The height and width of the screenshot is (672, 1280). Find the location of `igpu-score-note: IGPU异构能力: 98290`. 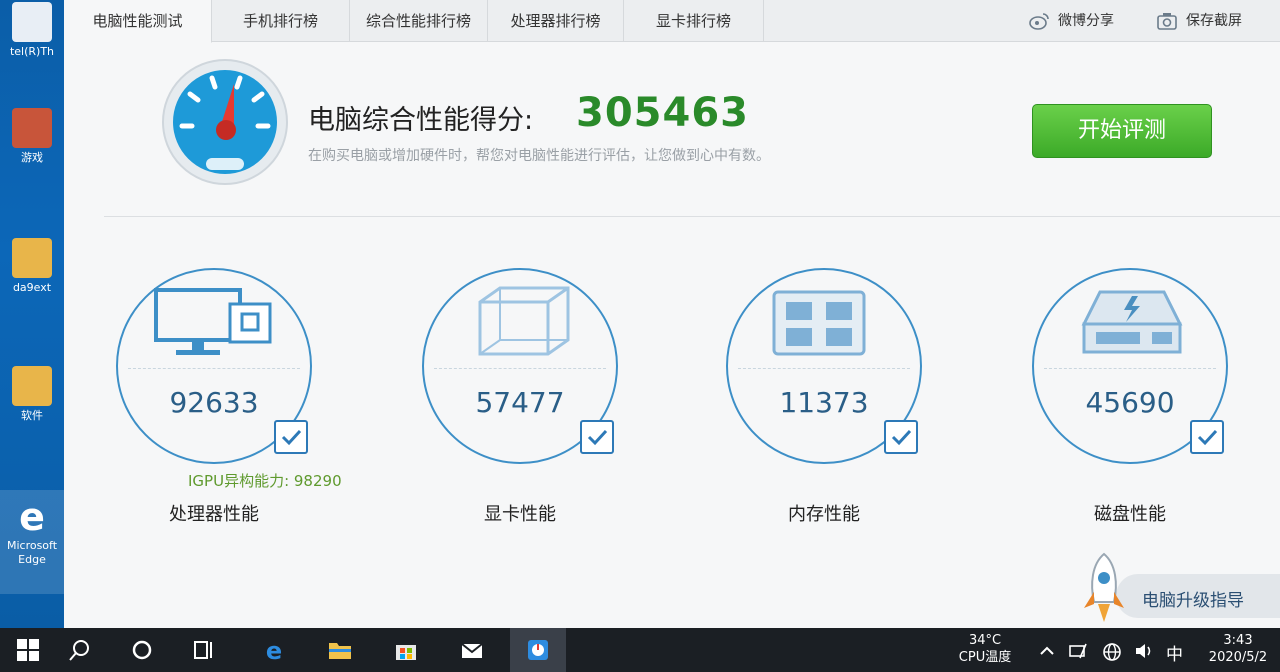

igpu-score-note: IGPU异构能力: 98290 is located at coordinates (265, 481).